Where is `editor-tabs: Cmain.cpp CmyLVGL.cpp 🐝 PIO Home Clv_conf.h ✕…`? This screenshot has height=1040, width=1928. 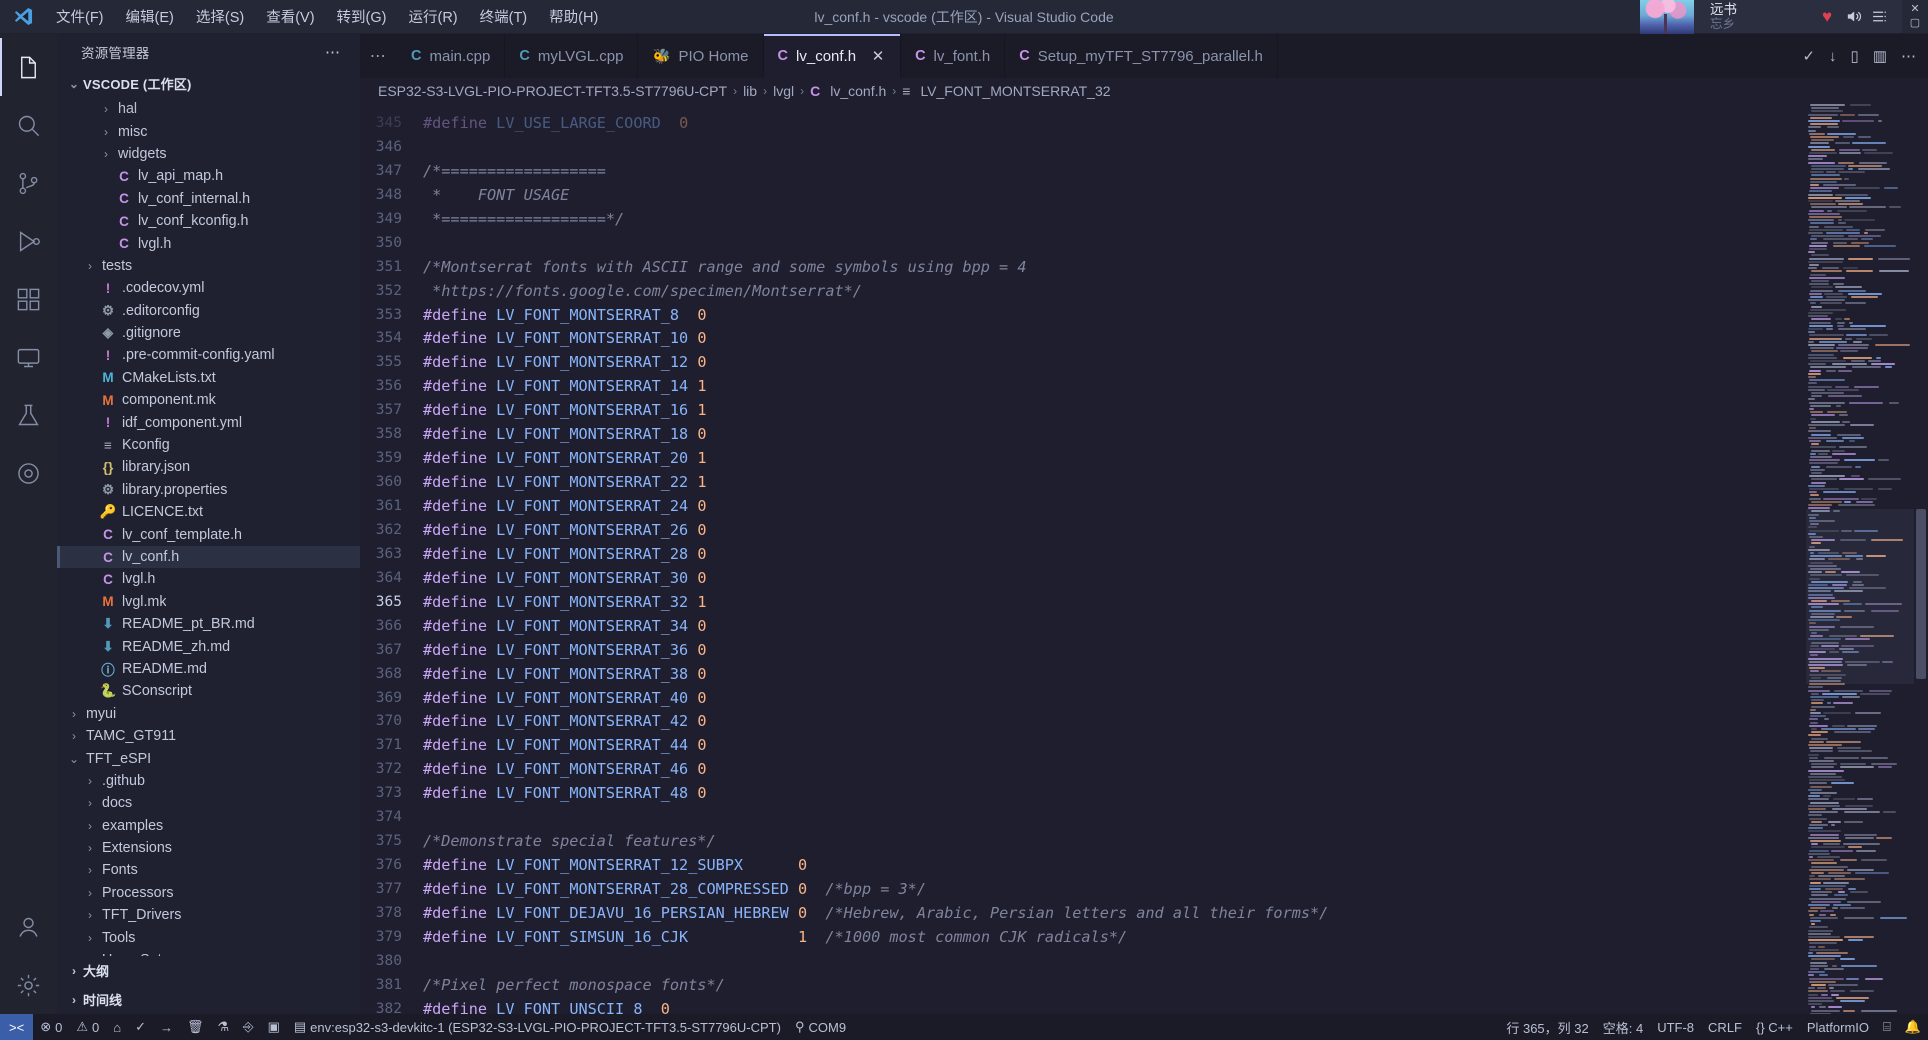 editor-tabs: Cmain.cpp CmyLVGL.cpp 🐝 PIO Home Clv_conf.h ✕… is located at coordinates (1093, 56).